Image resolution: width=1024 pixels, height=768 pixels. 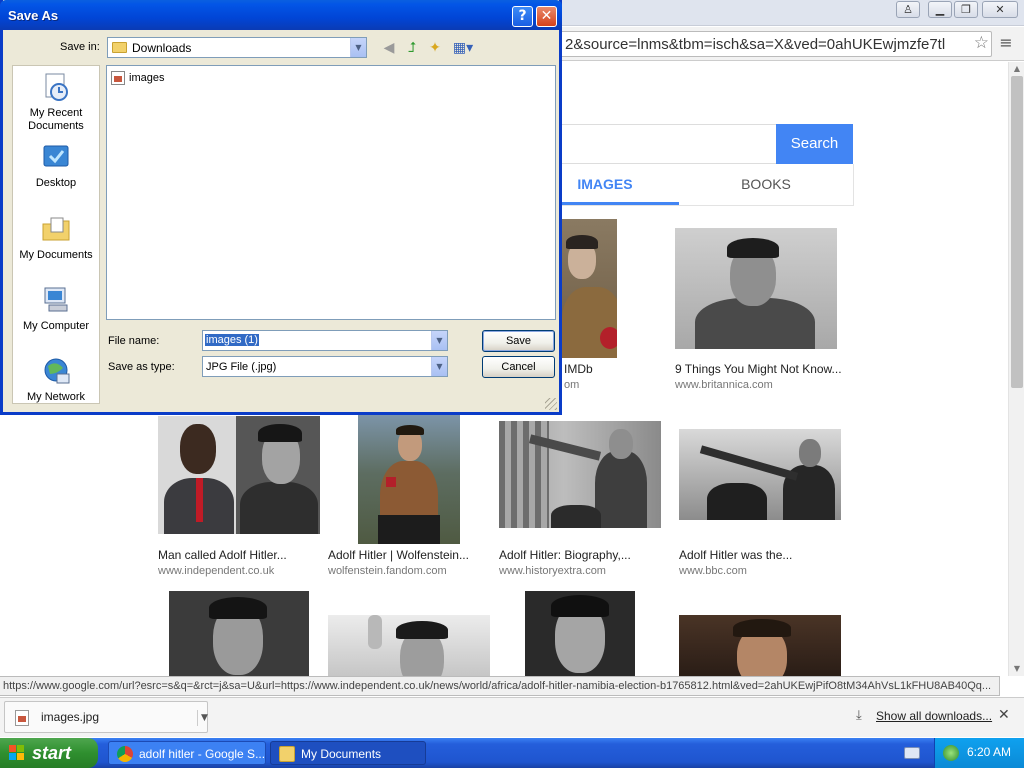 What do you see at coordinates (287, 754) in the screenshot?
I see `folder-icon` at bounding box center [287, 754].